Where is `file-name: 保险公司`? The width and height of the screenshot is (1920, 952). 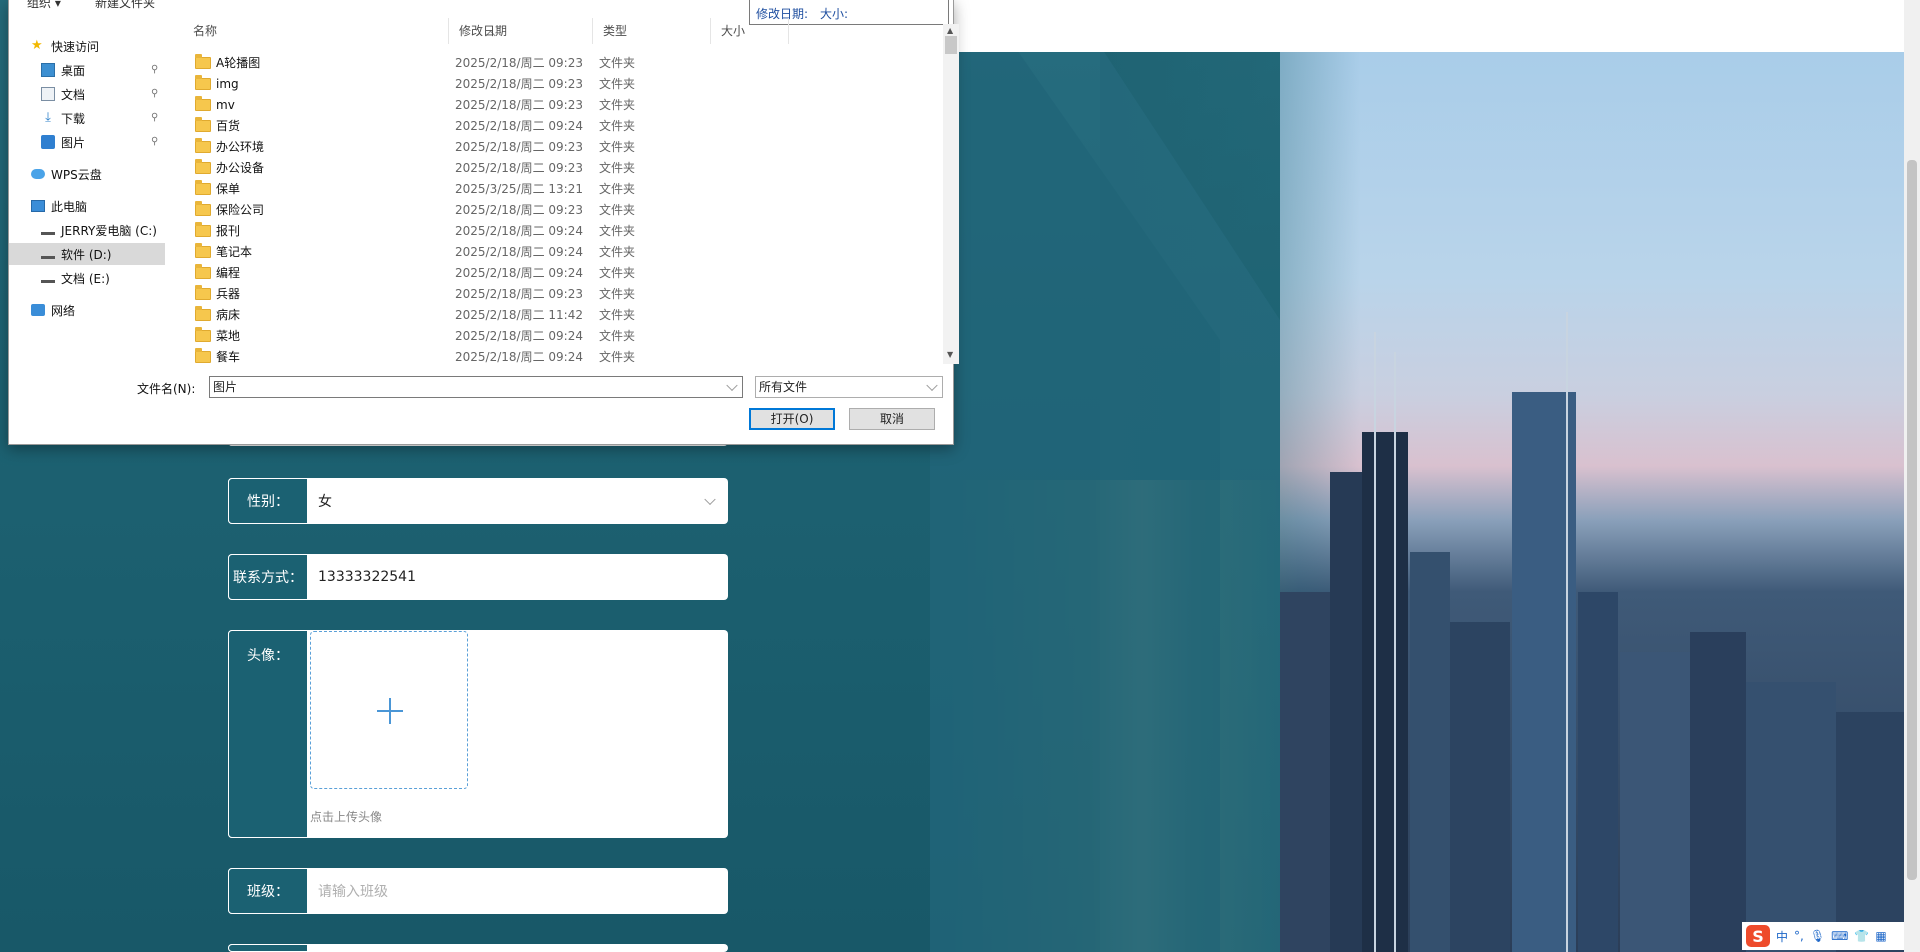
file-name: 保险公司 is located at coordinates (240, 210).